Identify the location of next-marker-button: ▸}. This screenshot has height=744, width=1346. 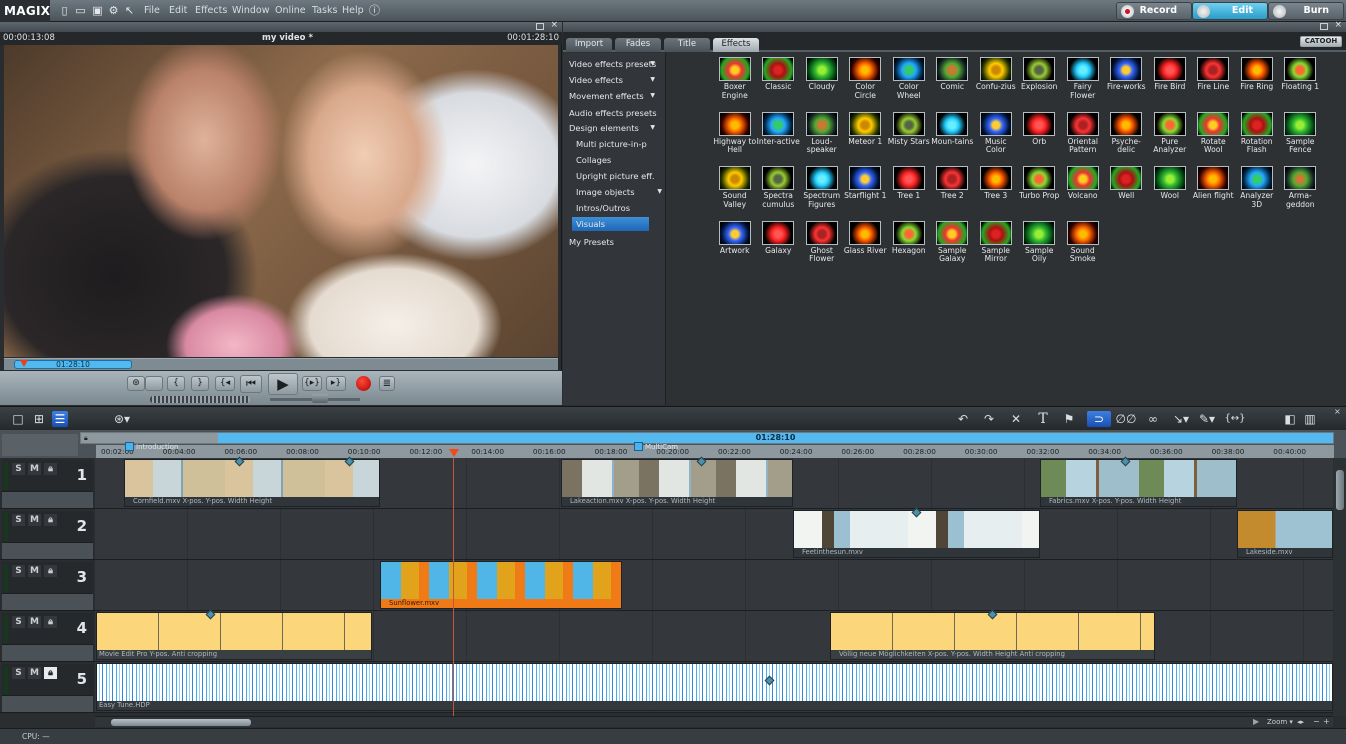
(336, 383).